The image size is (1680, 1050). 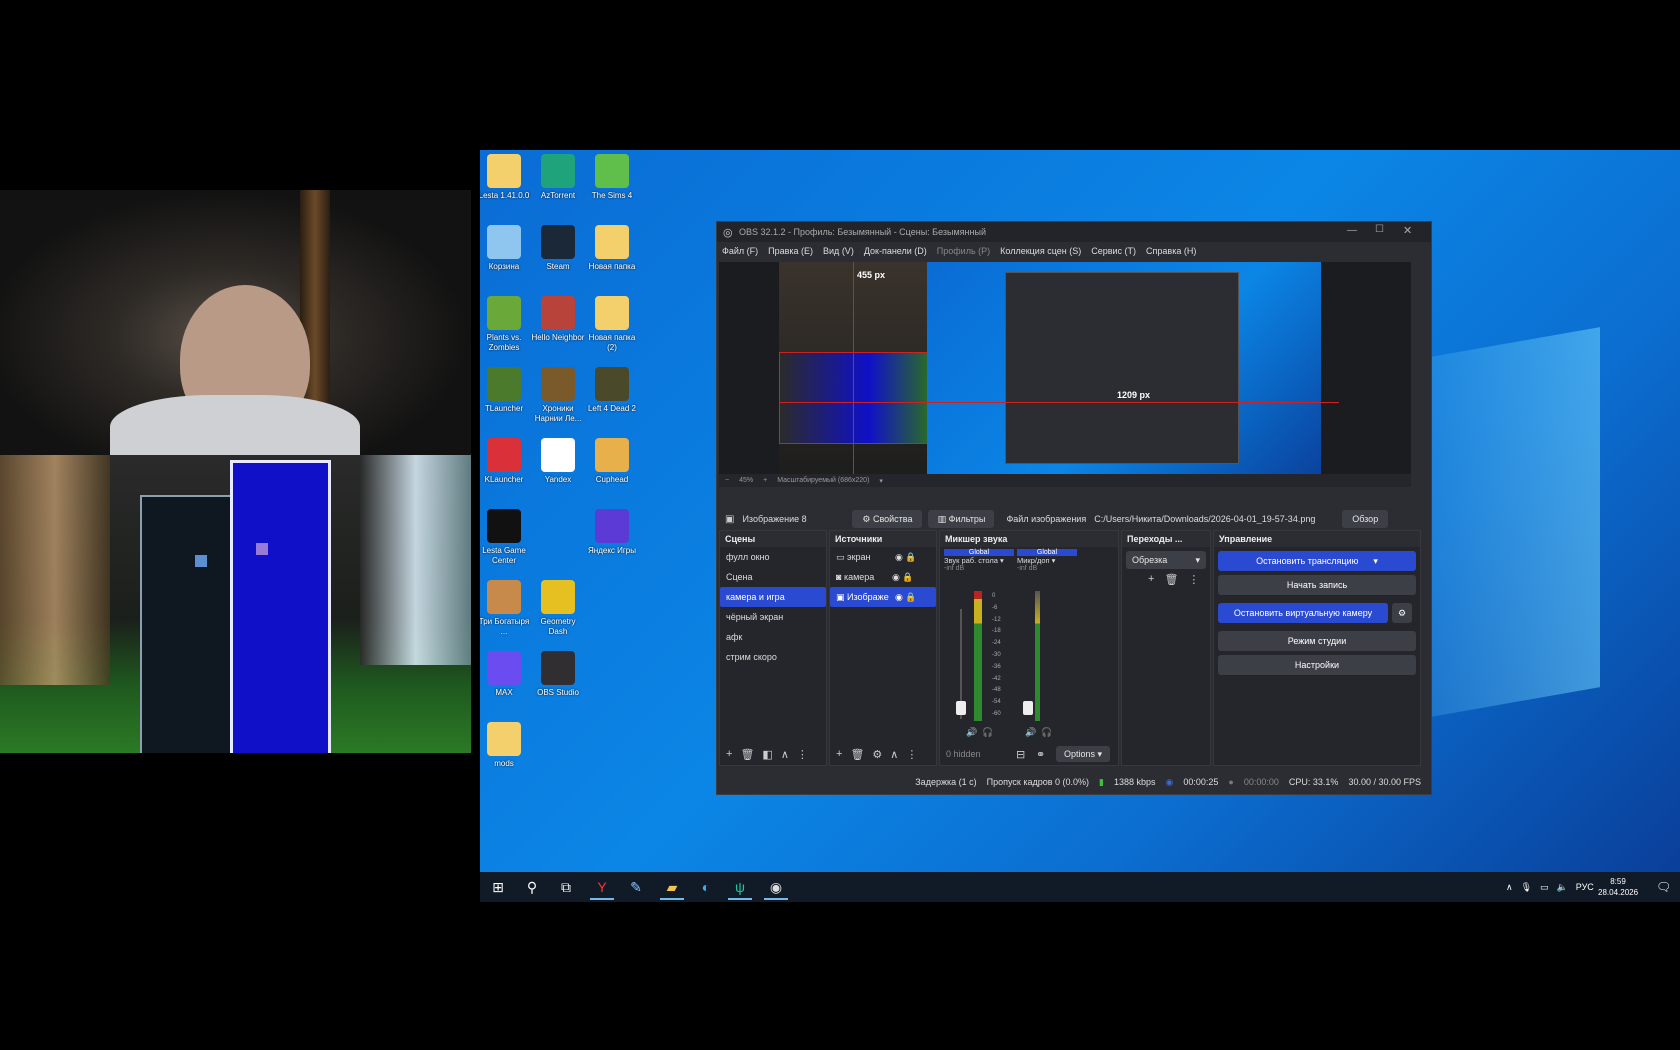 I want to click on chevron-up-icon: ∧, so click(x=1509, y=887).